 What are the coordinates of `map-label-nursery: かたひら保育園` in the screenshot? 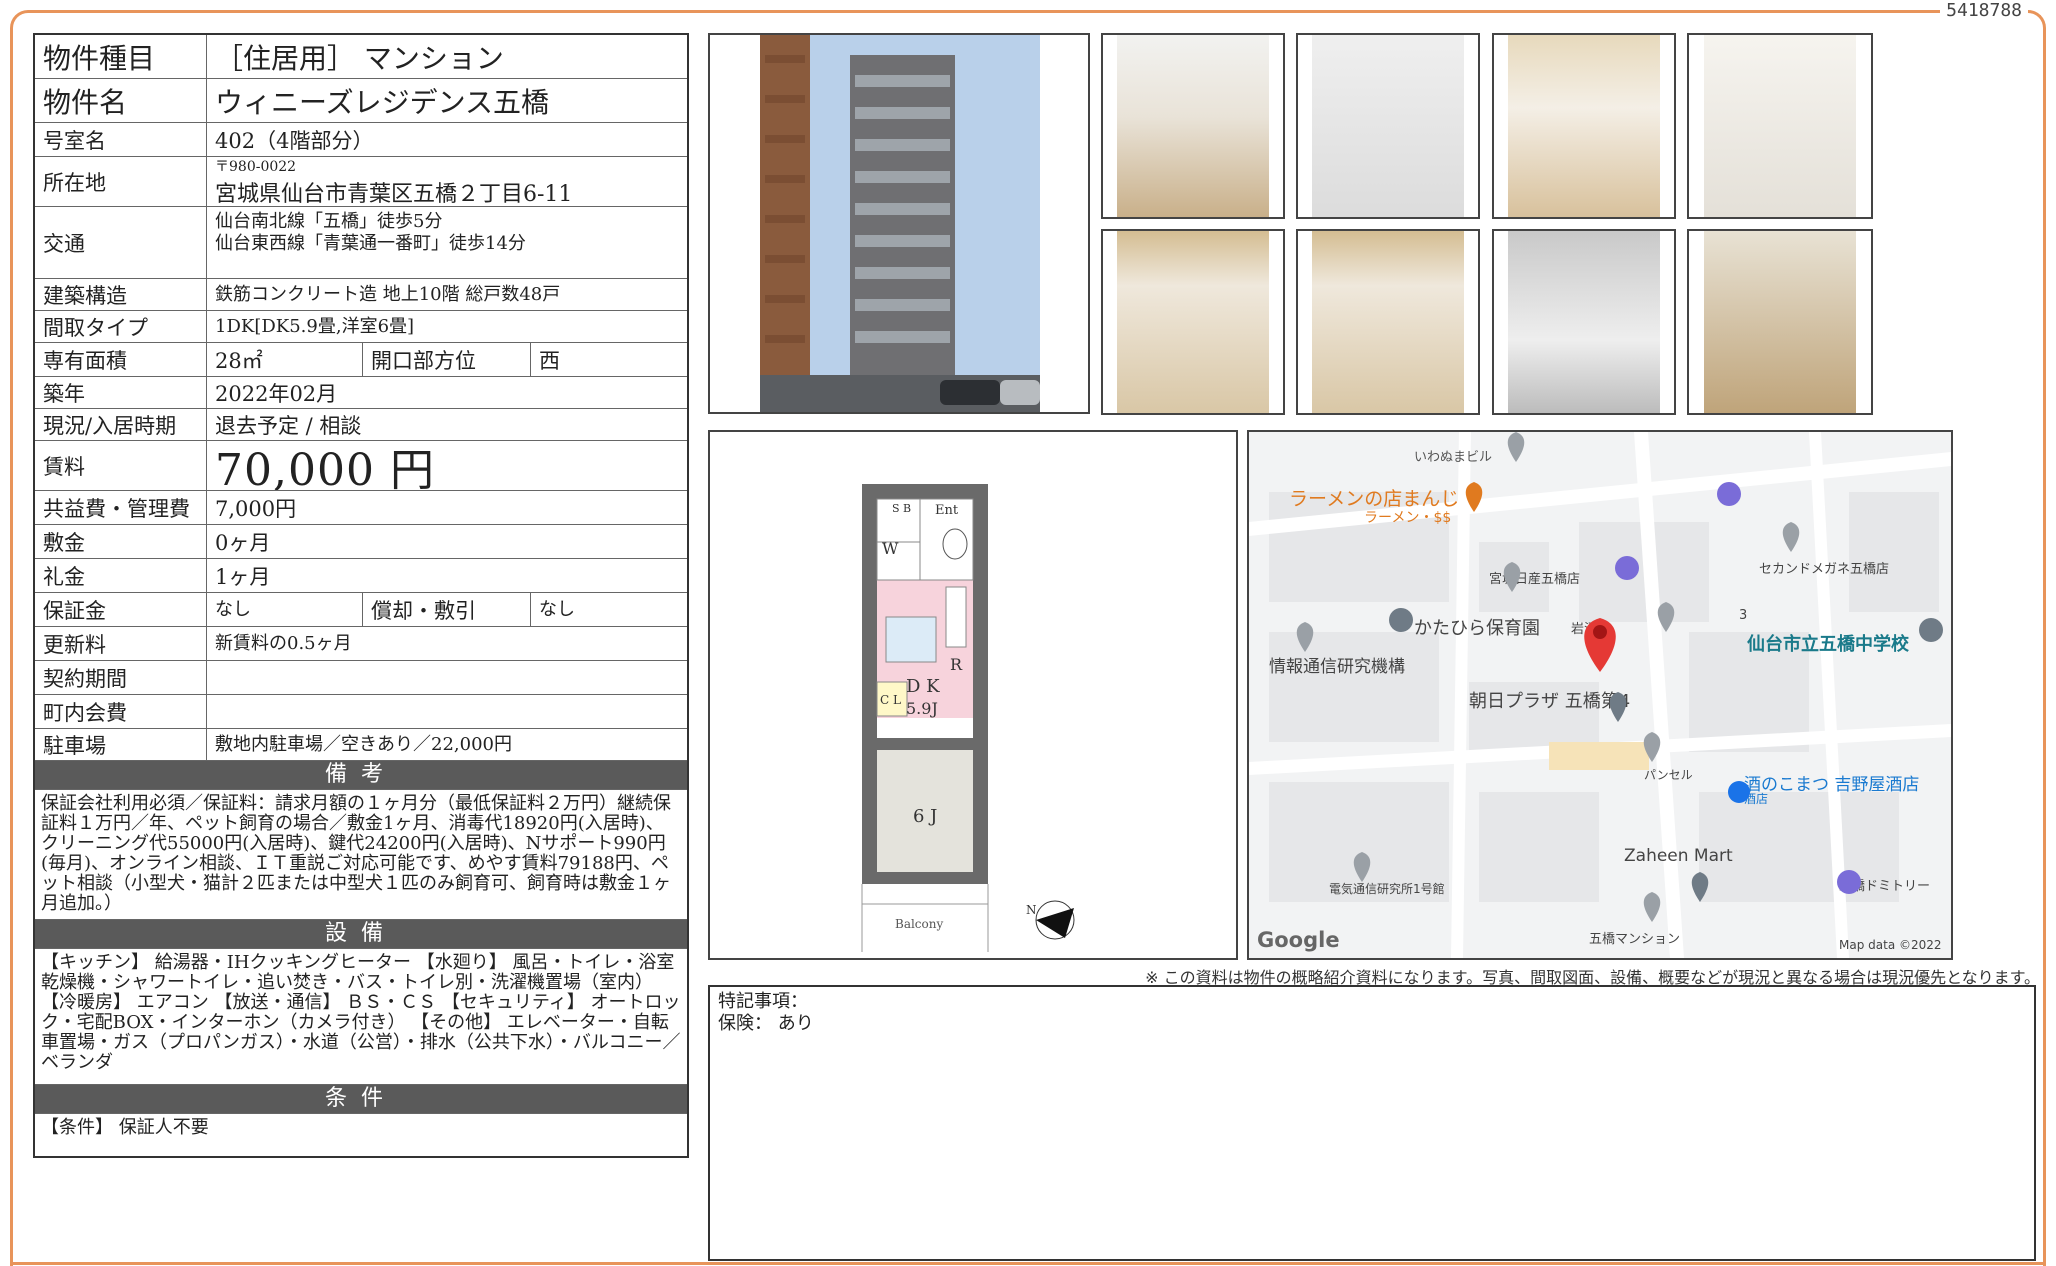 It's located at (1477, 628).